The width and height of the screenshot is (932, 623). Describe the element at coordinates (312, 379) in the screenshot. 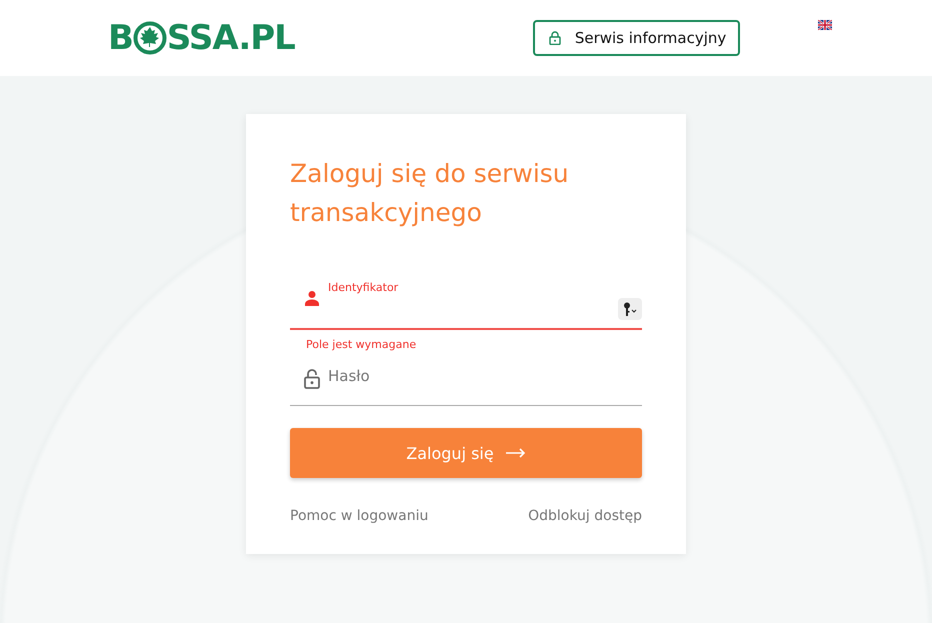

I see `unlocked-padlock-icon` at that location.